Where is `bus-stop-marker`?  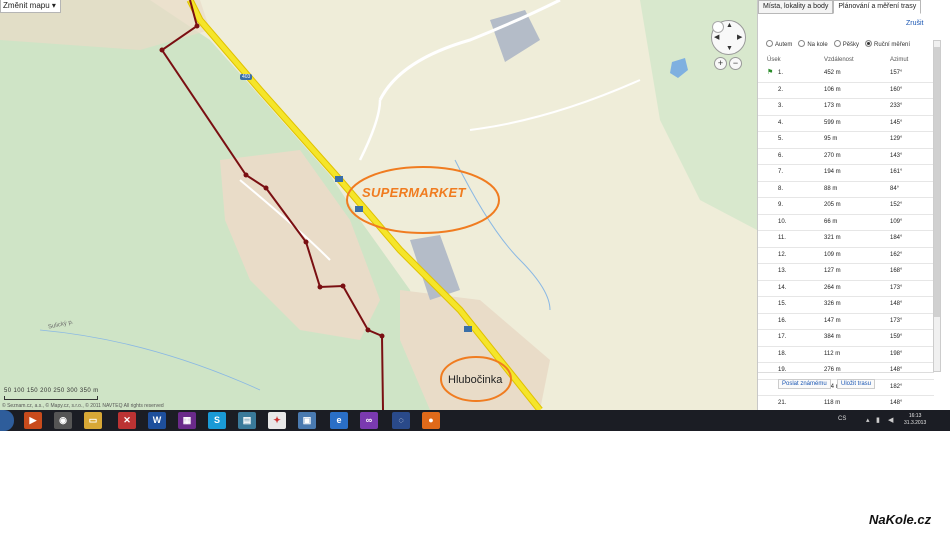
bus-stop-marker is located at coordinates (339, 179).